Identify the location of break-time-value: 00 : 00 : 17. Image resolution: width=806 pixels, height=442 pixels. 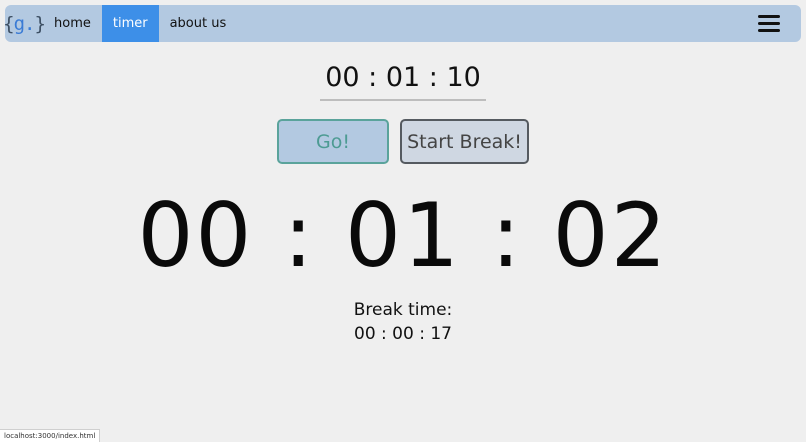
(403, 334).